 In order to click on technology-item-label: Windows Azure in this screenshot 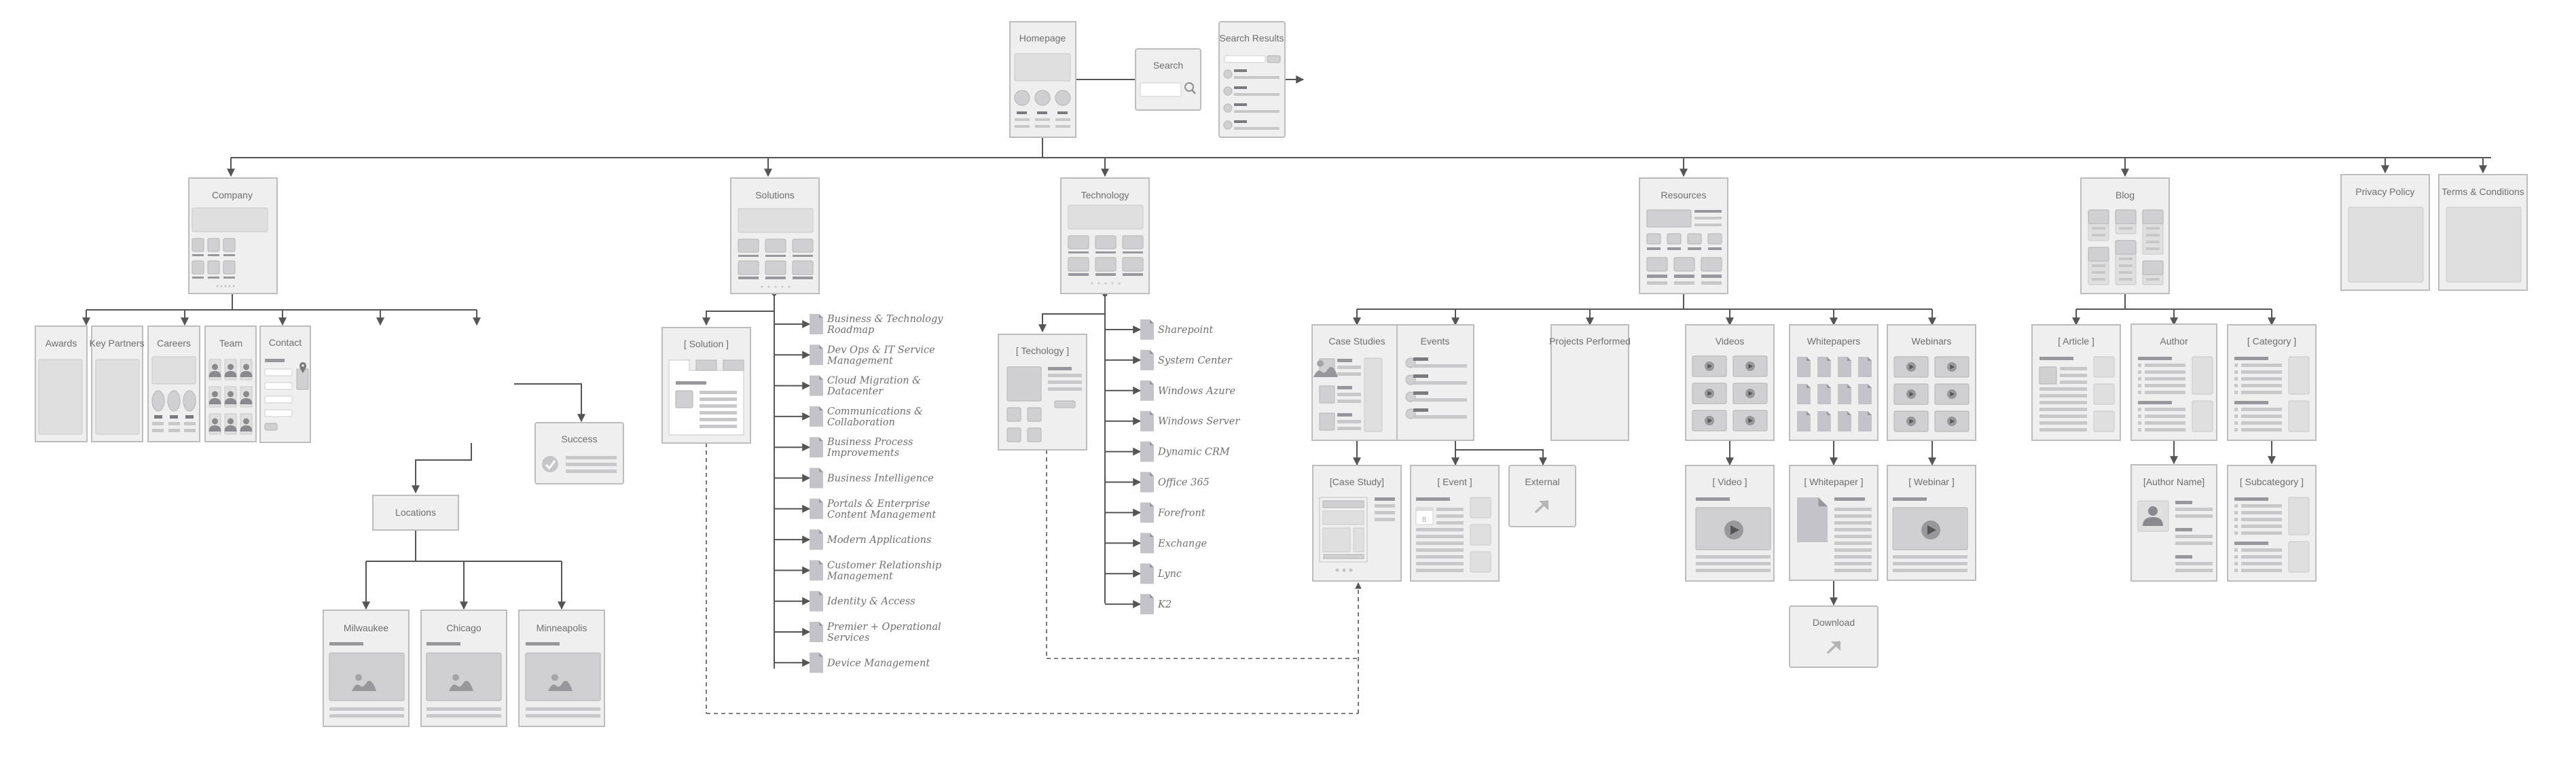, I will do `click(1196, 392)`.